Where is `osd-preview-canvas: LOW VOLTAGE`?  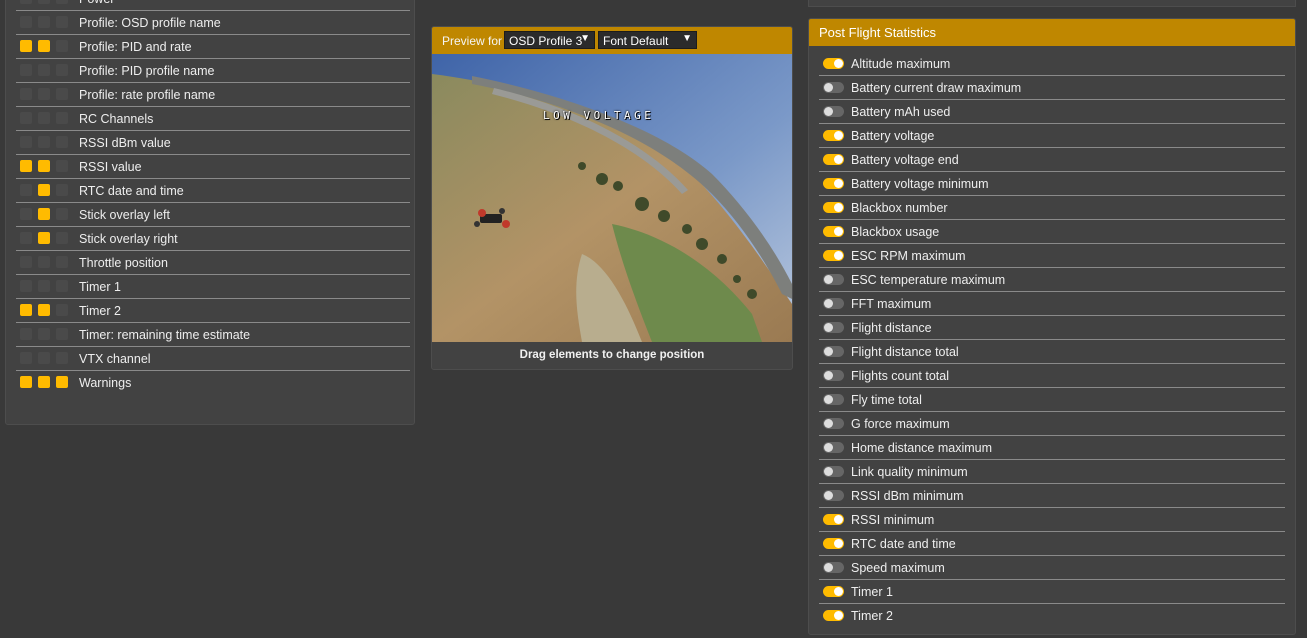
osd-preview-canvas: LOW VOLTAGE is located at coordinates (612, 198).